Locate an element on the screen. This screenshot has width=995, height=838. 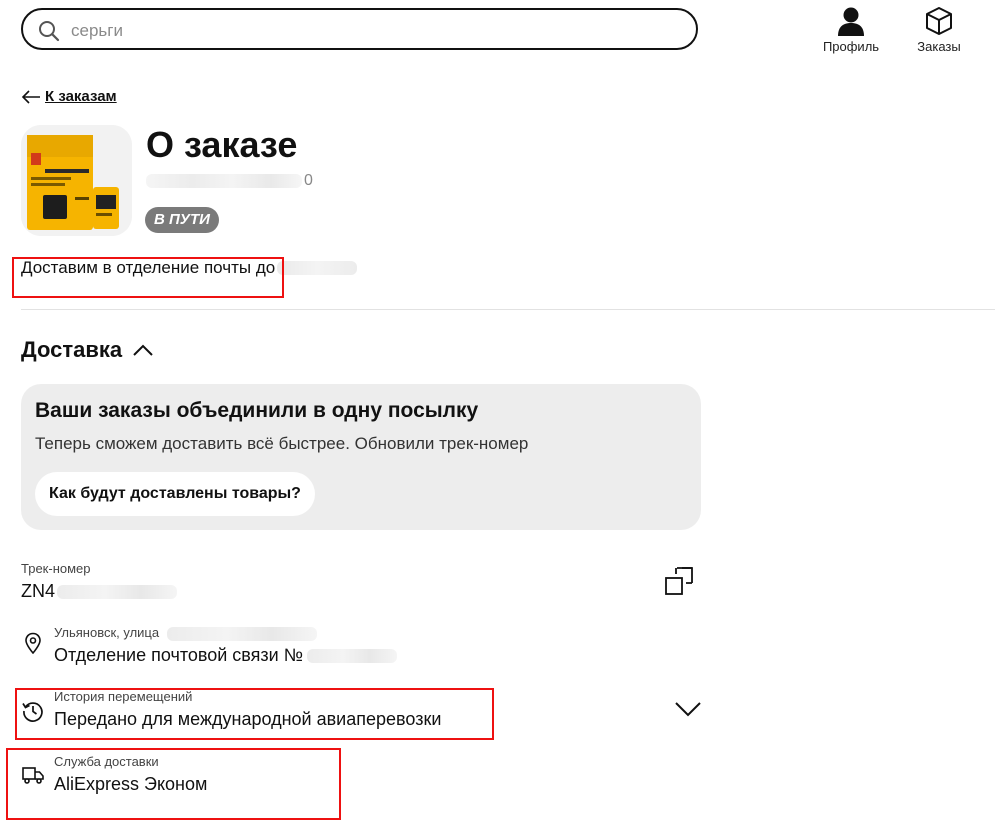
orders-label: Заказы is located at coordinates (939, 46).